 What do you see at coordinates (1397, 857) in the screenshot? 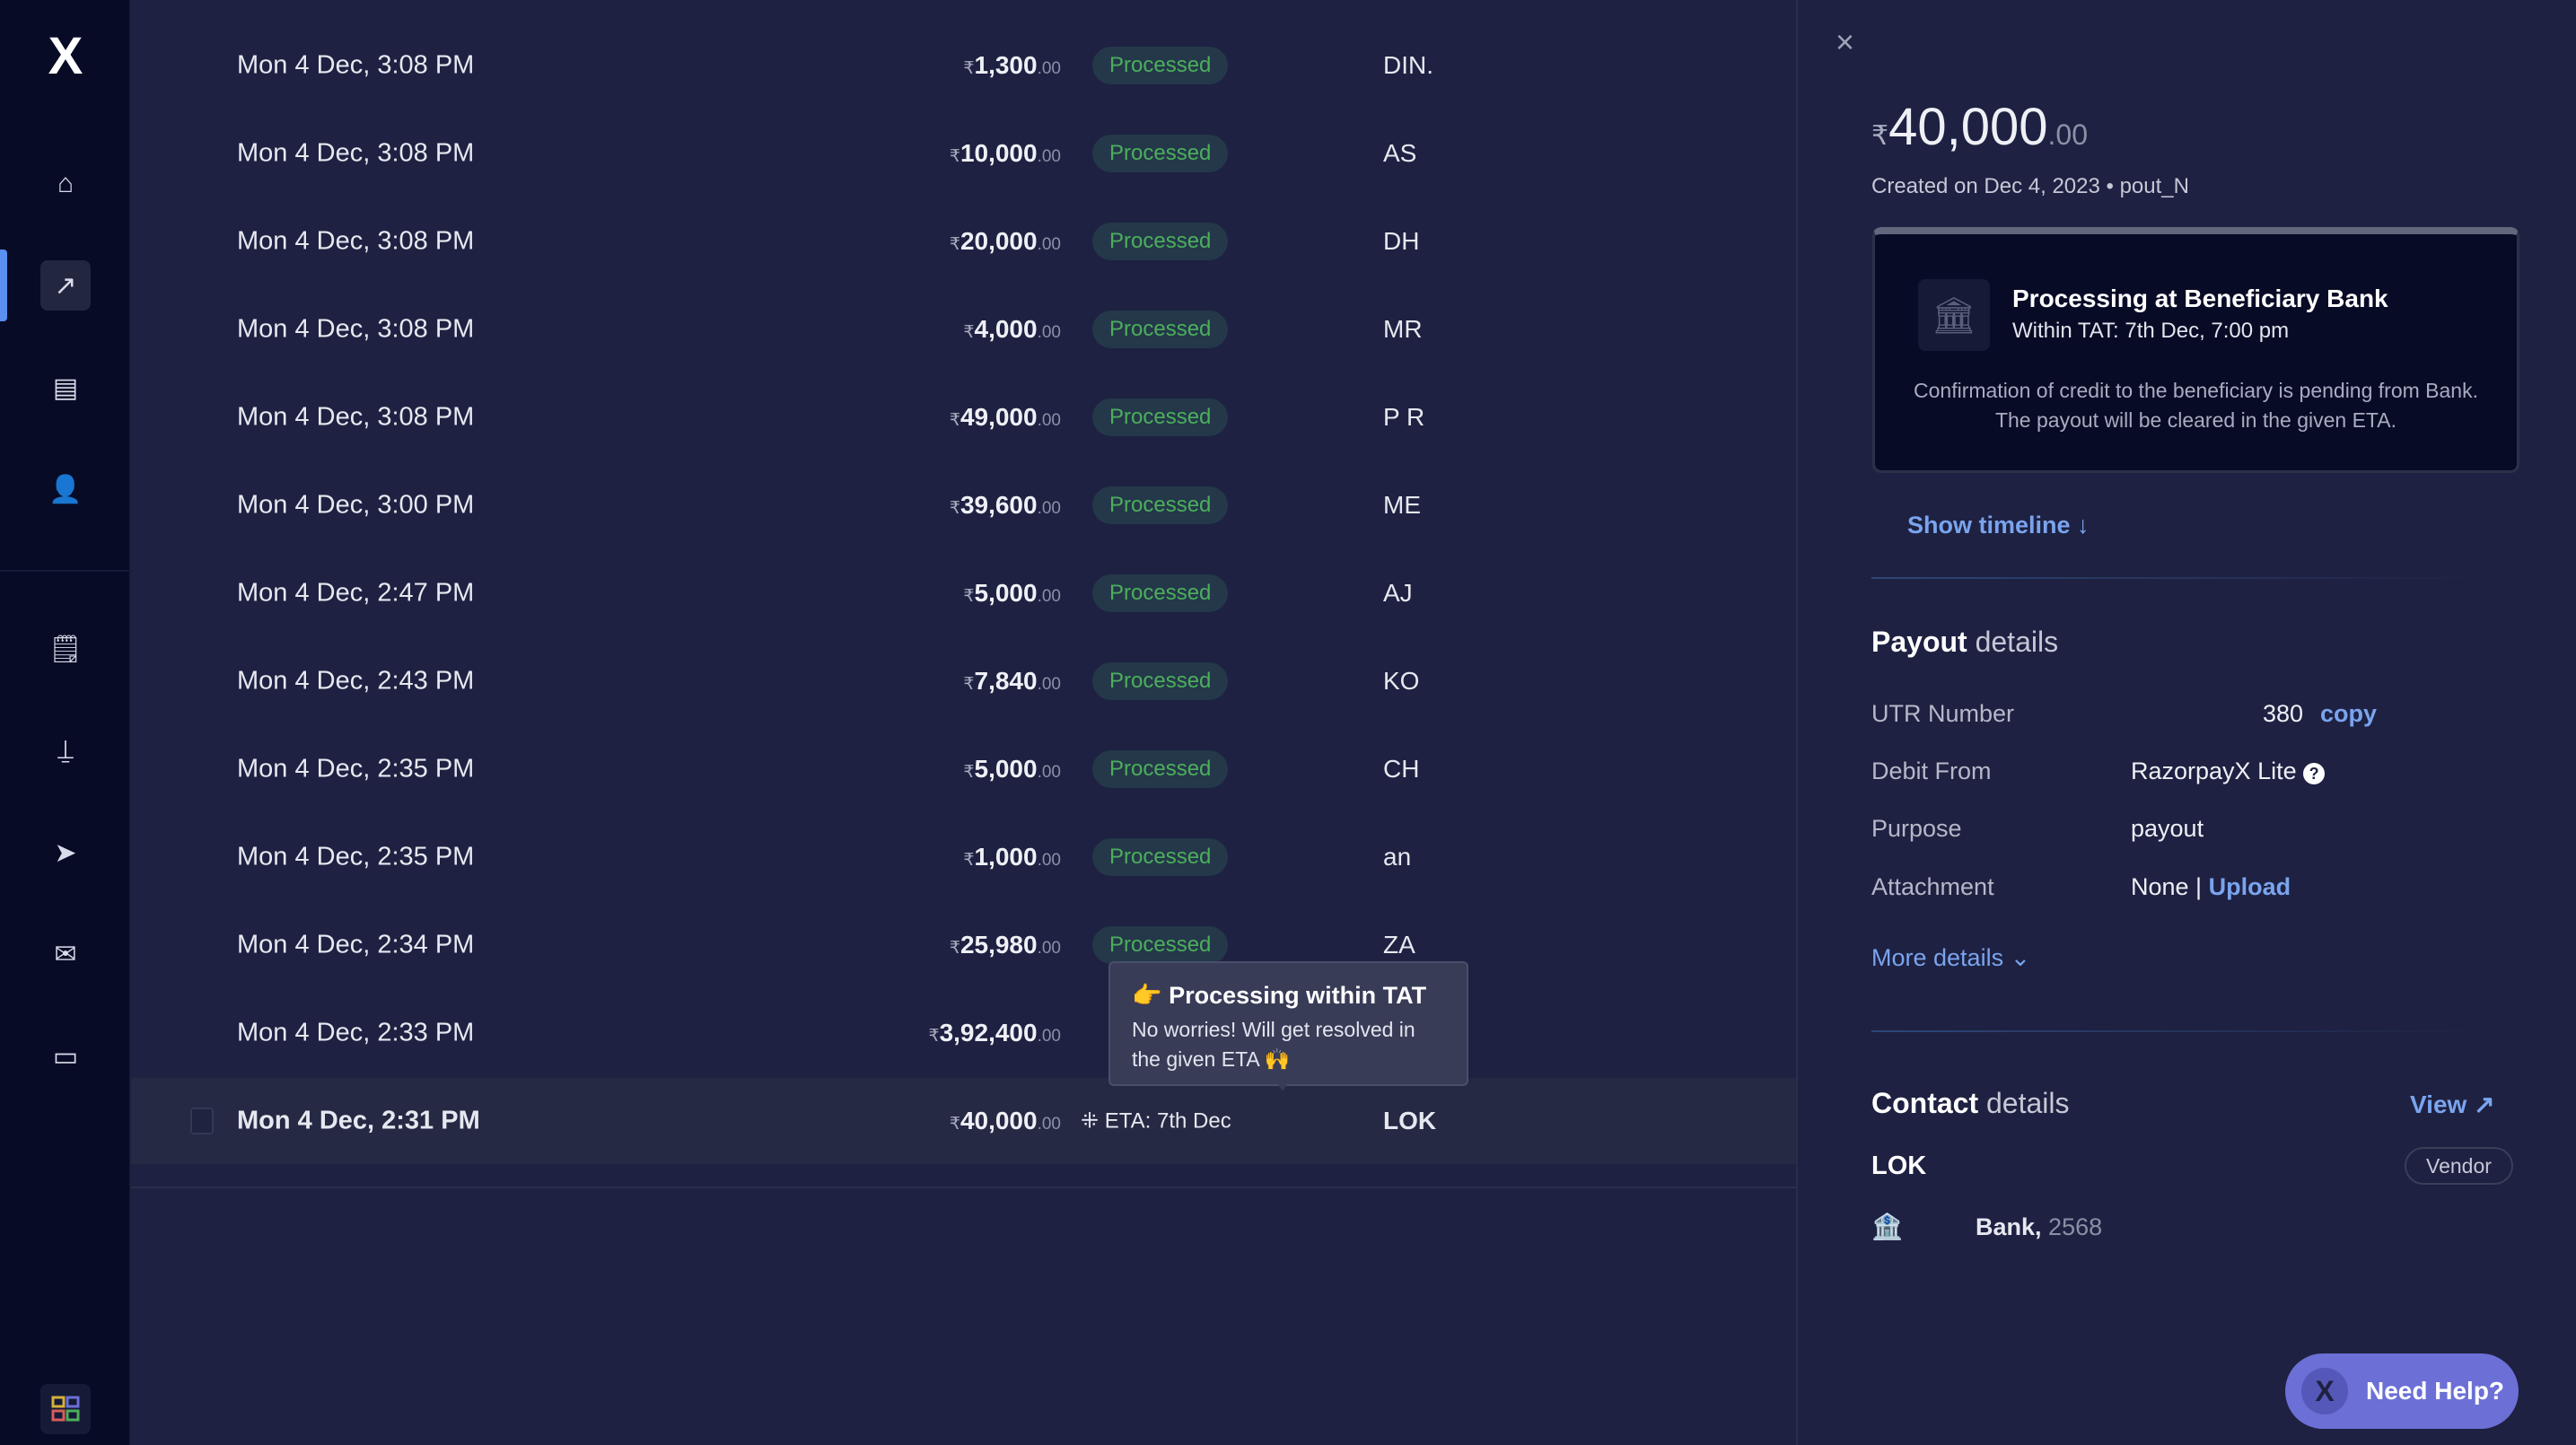
I see `contact-name: an` at bounding box center [1397, 857].